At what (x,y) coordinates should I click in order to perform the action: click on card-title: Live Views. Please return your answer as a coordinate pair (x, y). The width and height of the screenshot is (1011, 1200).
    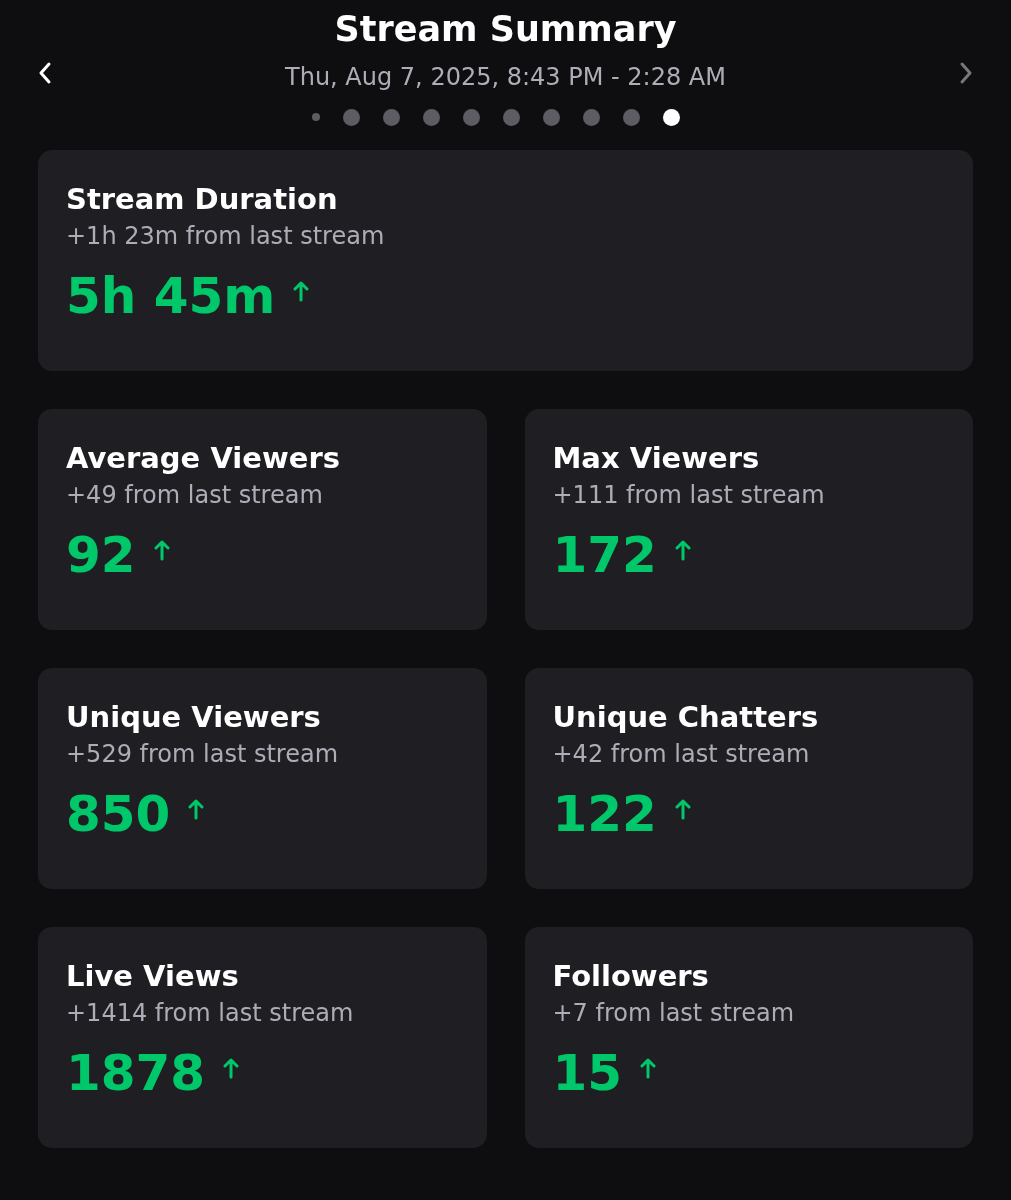
    Looking at the image, I should click on (153, 976).